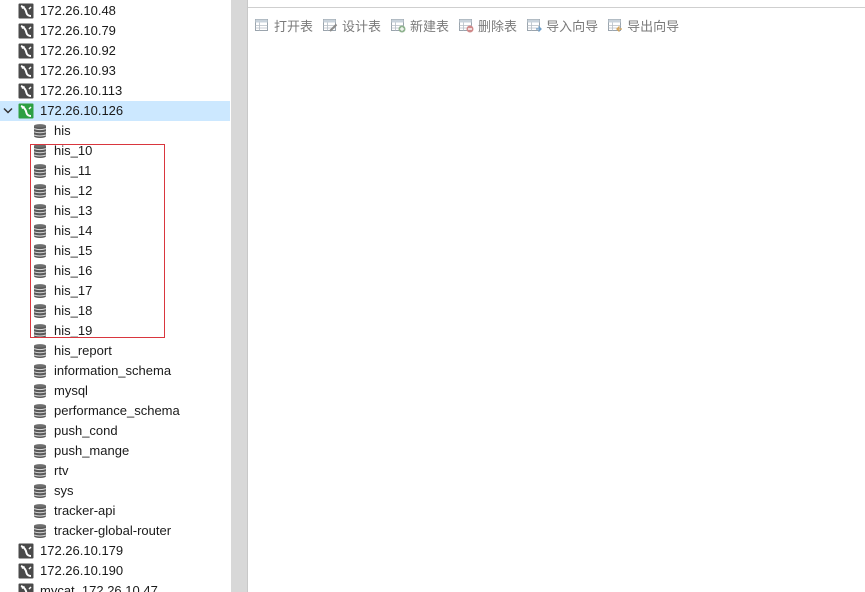 This screenshot has width=865, height=592. I want to click on database-item: tracker-global-router, so click(115, 531).